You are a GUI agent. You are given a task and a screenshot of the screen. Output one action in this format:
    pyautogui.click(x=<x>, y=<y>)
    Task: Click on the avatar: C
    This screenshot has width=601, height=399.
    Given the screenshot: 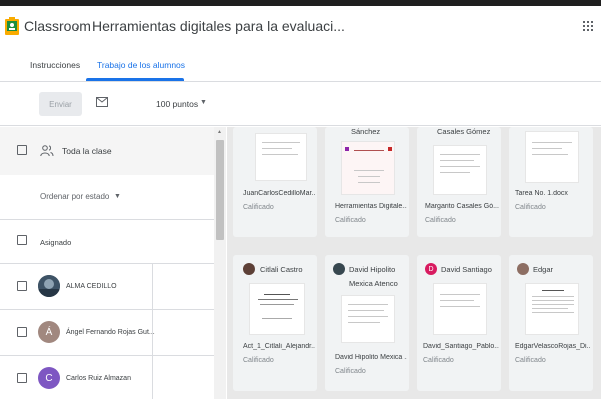 What is the action you would take?
    pyautogui.click(x=49, y=378)
    